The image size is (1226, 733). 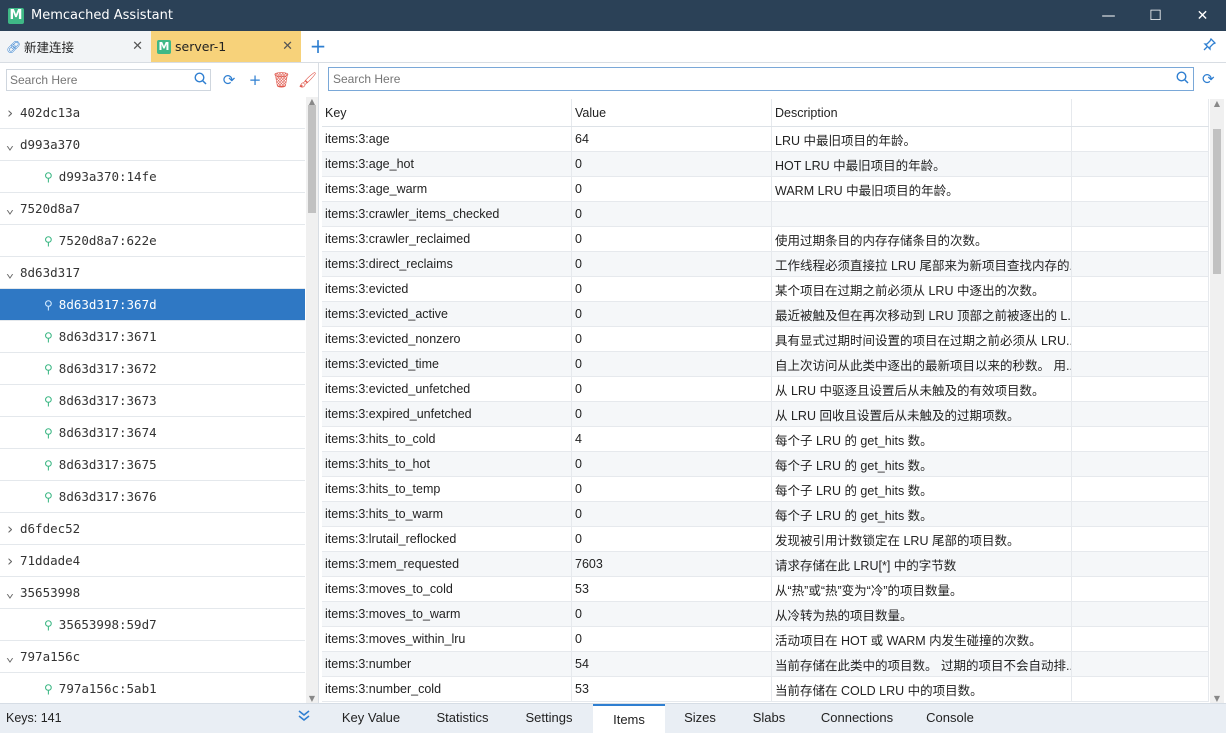 What do you see at coordinates (107, 496) in the screenshot?
I see `tree-item-label: 8d63d317:3676` at bounding box center [107, 496].